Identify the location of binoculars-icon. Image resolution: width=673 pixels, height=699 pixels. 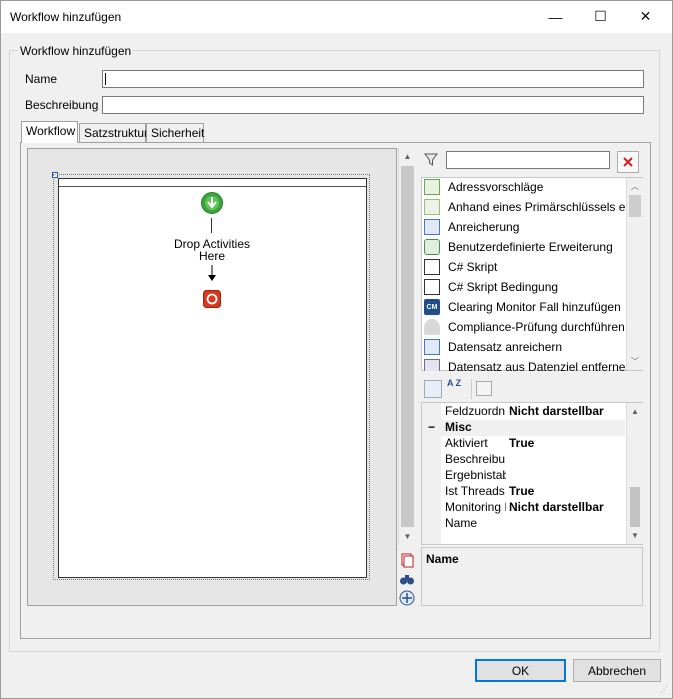
(407, 579).